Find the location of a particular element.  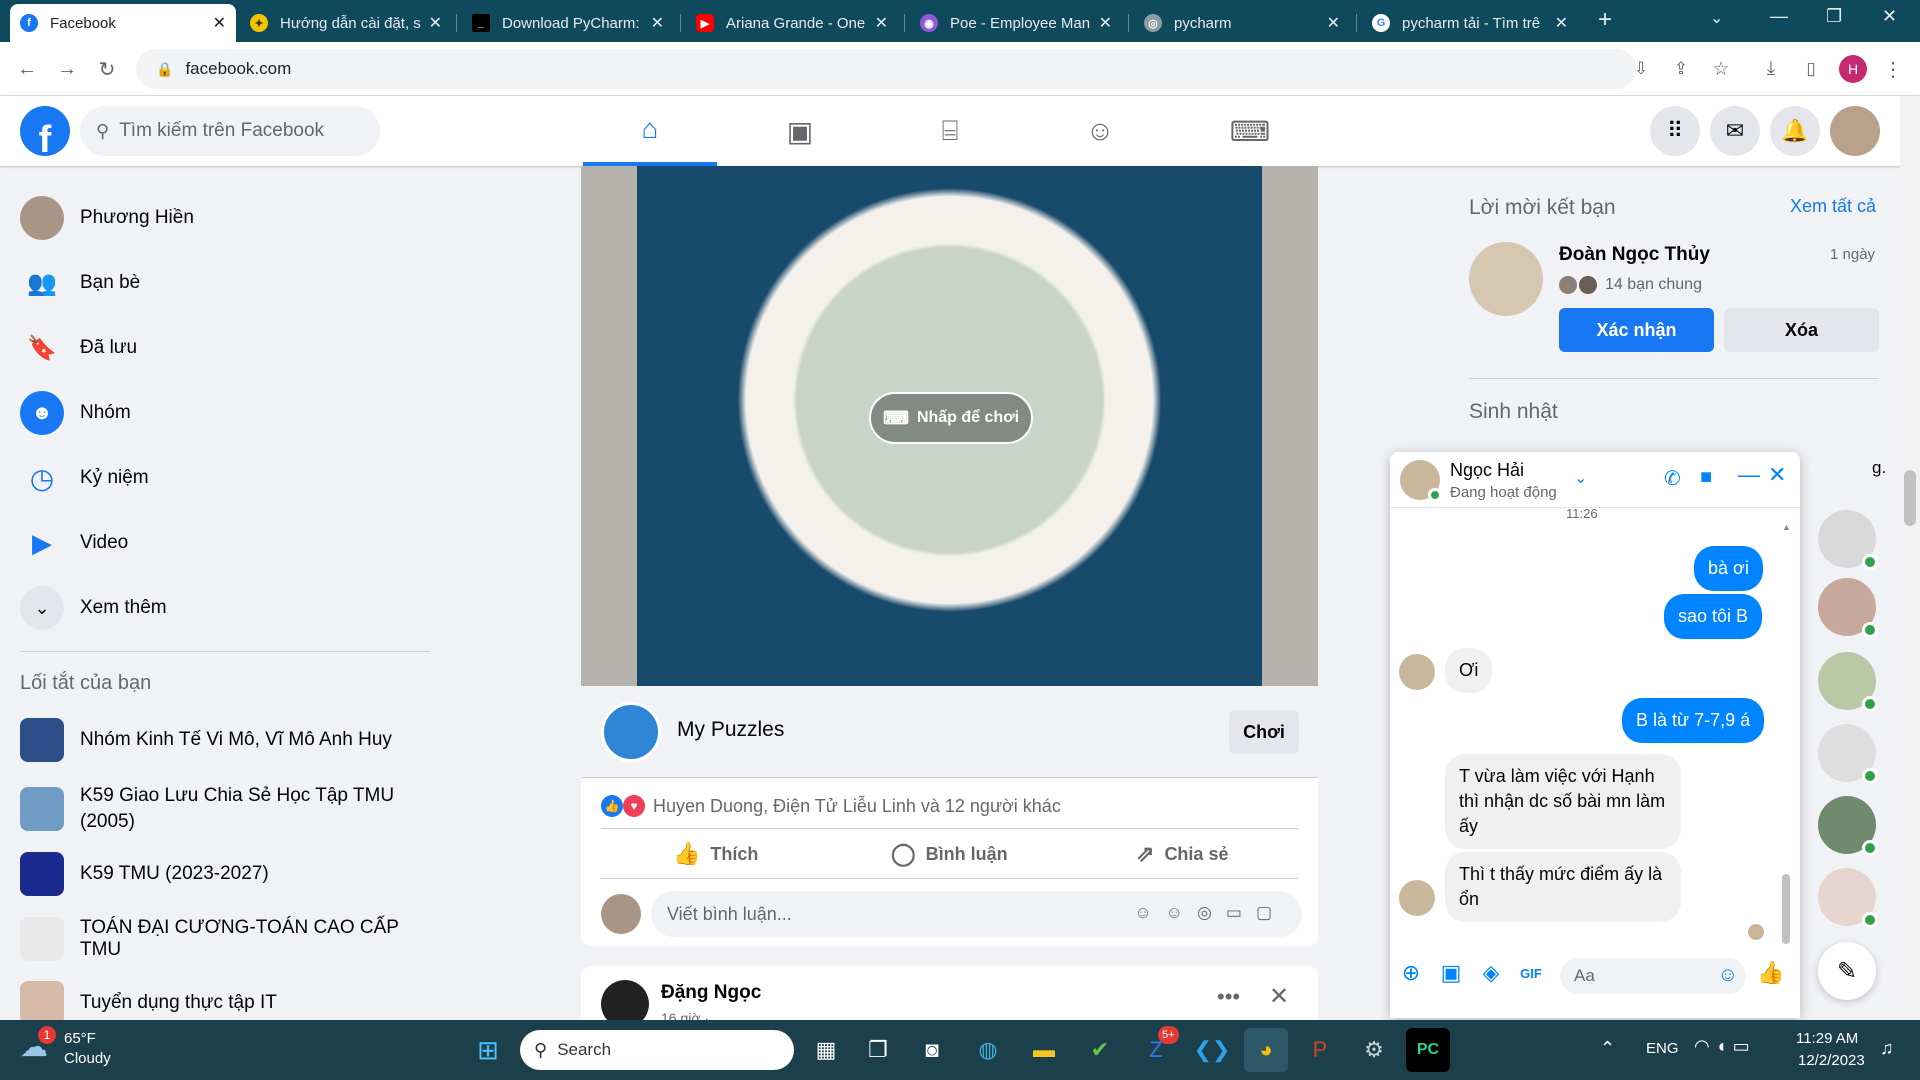

close-window-button: ✕ is located at coordinates (1889, 16).